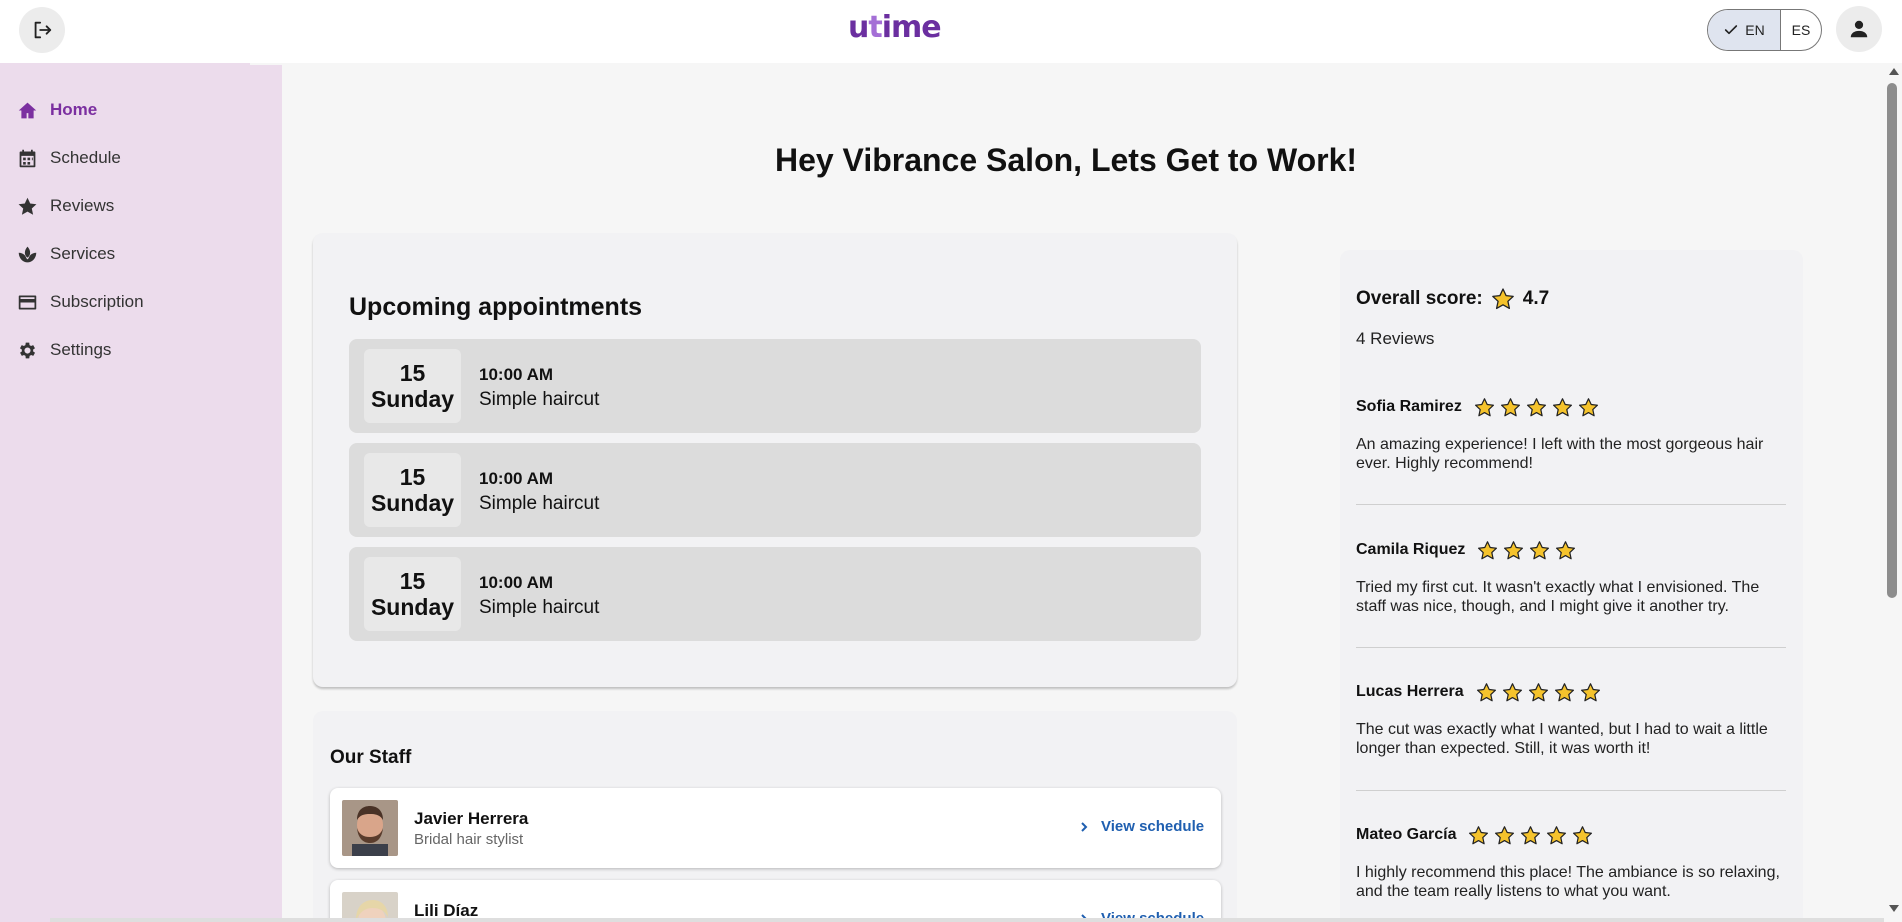 The width and height of the screenshot is (1902, 922). What do you see at coordinates (1894, 908) in the screenshot?
I see `scroll-down-arrow` at bounding box center [1894, 908].